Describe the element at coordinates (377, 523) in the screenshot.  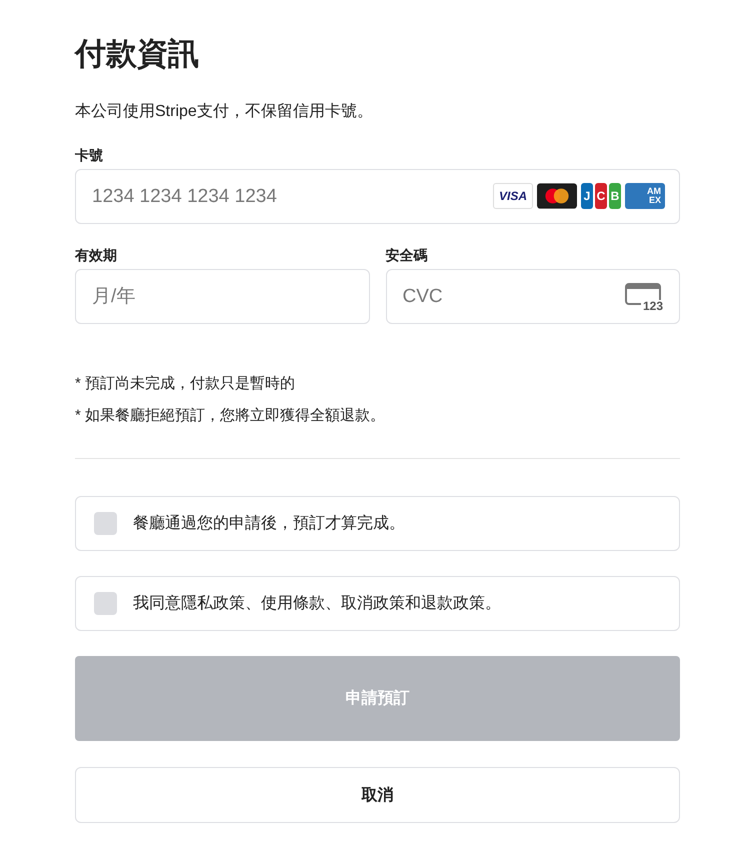
I see `agreement-checkbox-row: 餐廳通過您的申請後，預訂才算完成。` at that location.